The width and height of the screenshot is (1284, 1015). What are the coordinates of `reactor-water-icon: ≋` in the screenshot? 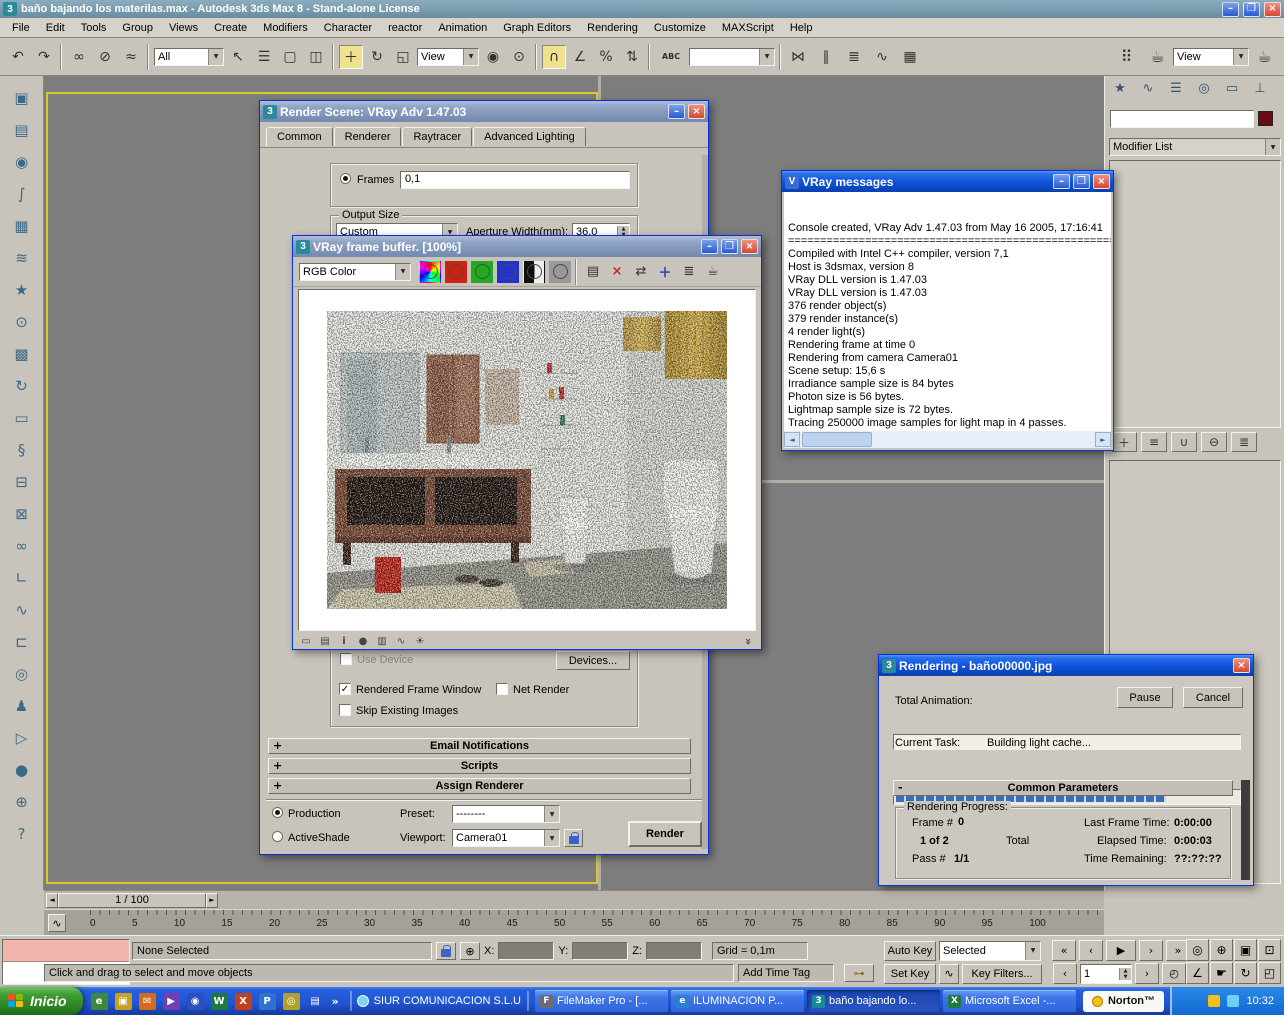 It's located at (22, 258).